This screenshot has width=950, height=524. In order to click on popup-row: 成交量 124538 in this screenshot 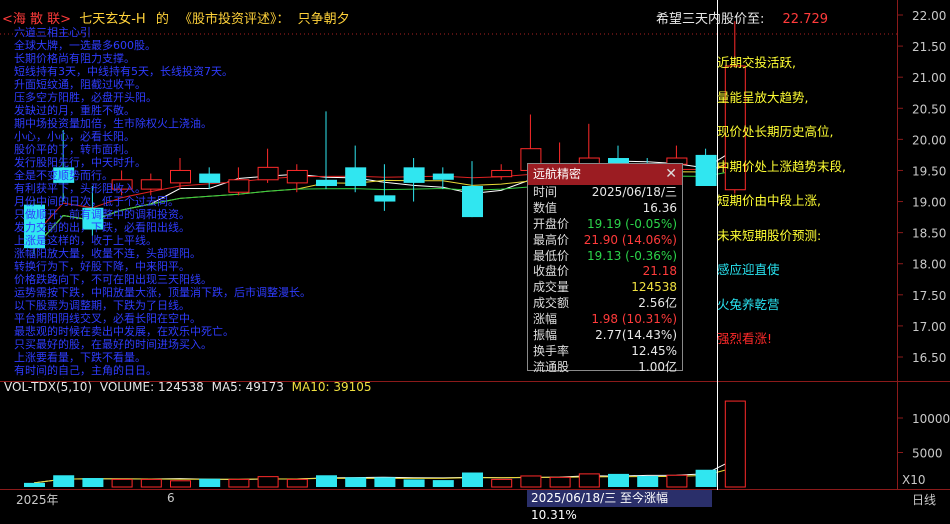, I will do `click(605, 288)`.